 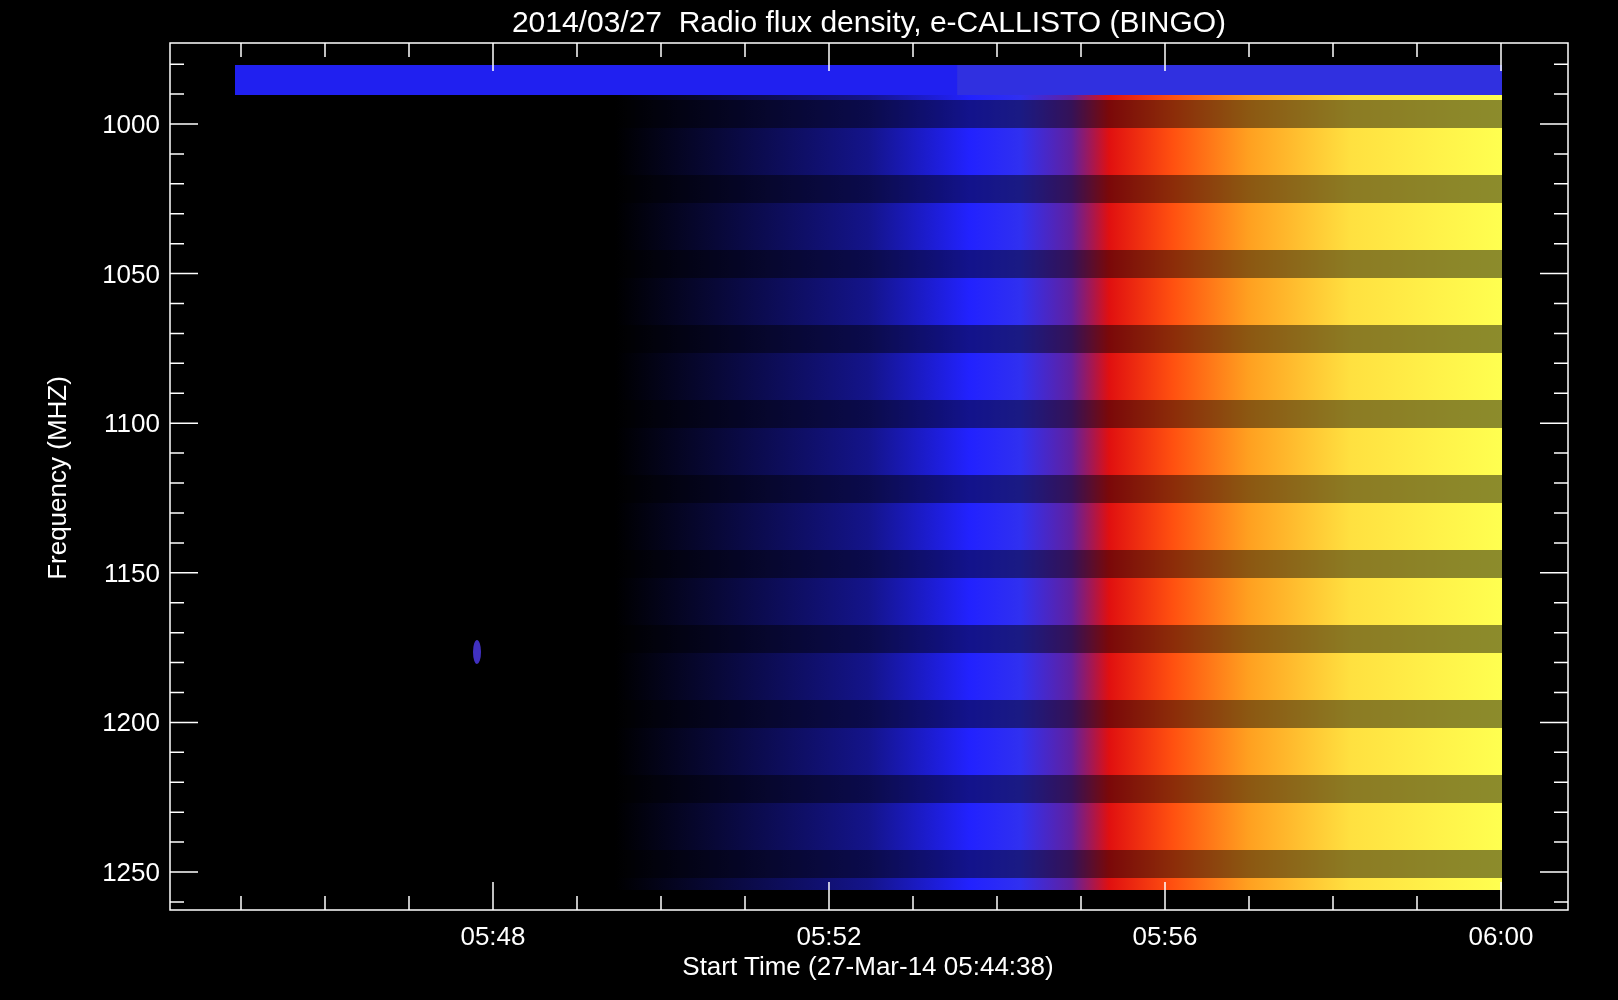 What do you see at coordinates (868, 966) in the screenshot?
I see `x-axis-label: Start Time (27-Mar-14 05:44:38)` at bounding box center [868, 966].